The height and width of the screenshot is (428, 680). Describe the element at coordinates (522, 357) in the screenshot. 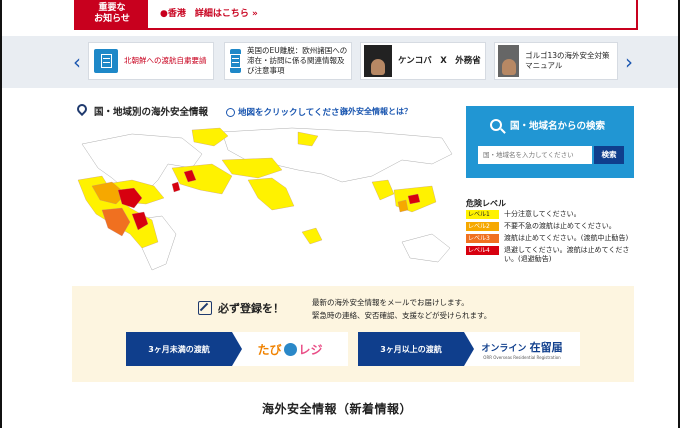

I see `online-logo-subtitle: ORR Overseas Residential Registration` at that location.